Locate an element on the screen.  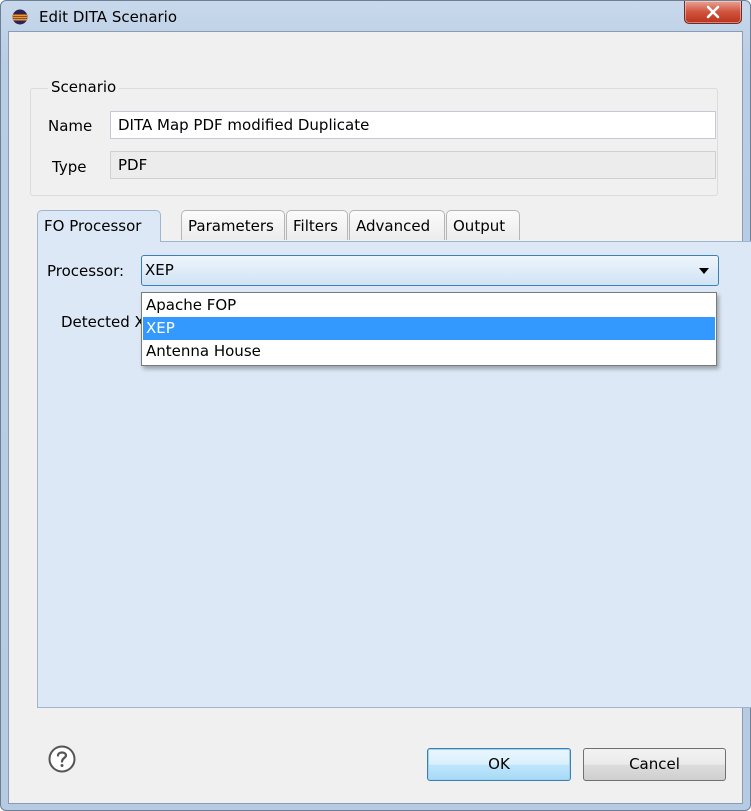
dropdown-option-apache-fop: Apache FOP is located at coordinates (429, 305).